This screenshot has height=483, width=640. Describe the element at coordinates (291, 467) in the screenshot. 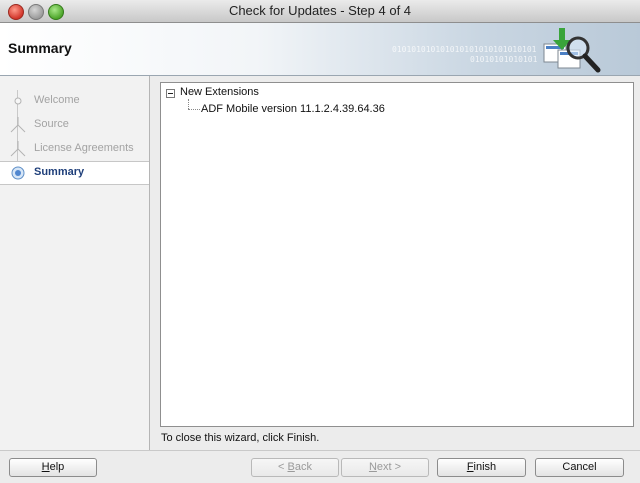

I see `back-mnemonic: B` at that location.